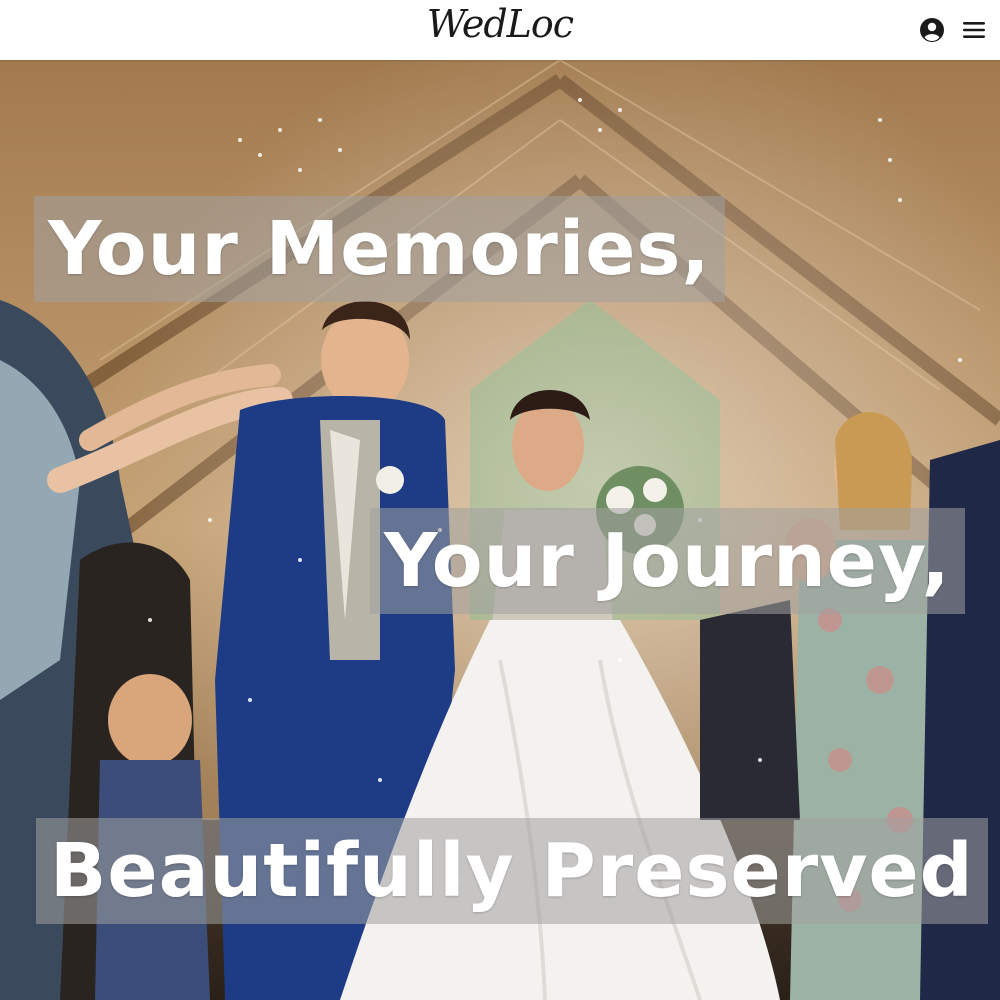 The width and height of the screenshot is (1000, 1000). I want to click on site-logo: WedLoc, so click(500, 24).